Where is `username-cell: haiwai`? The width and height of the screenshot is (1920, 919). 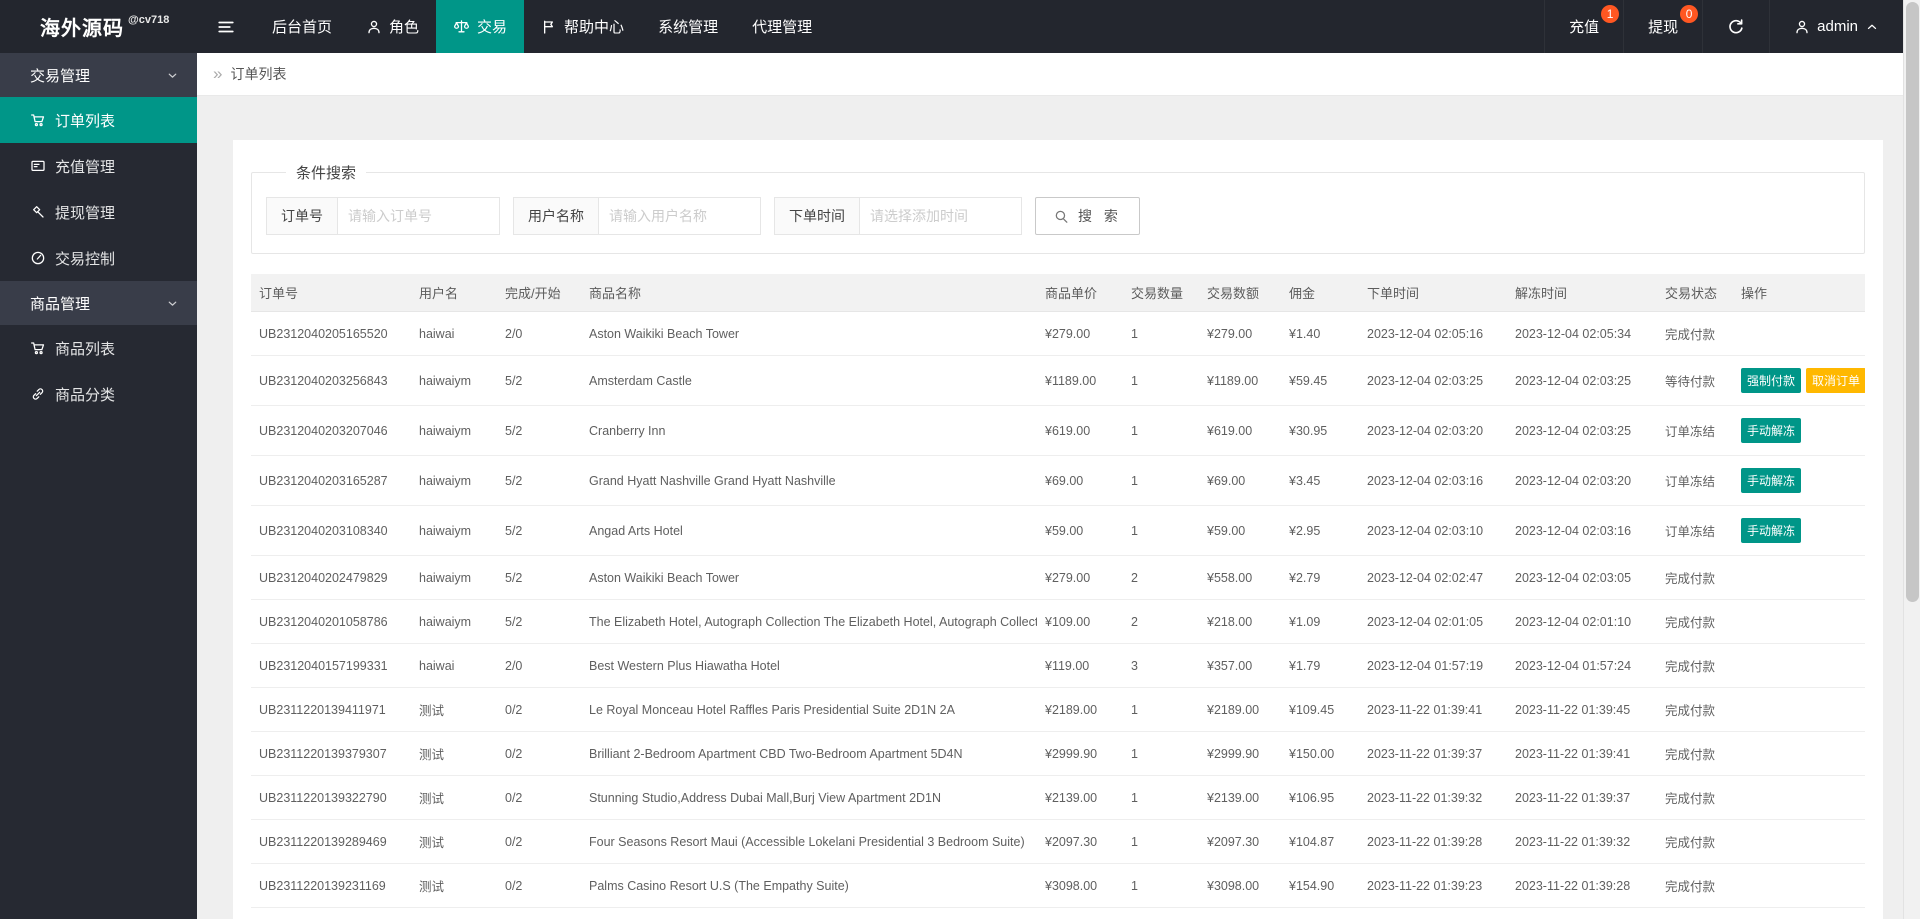
username-cell: haiwai is located at coordinates (454, 665).